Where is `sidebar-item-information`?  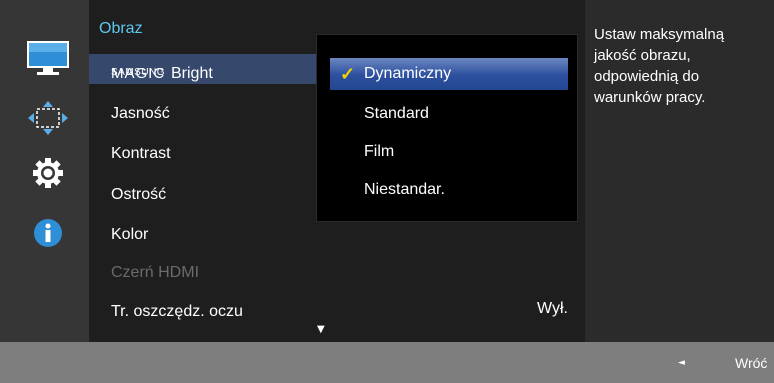
sidebar-item-information is located at coordinates (48, 233).